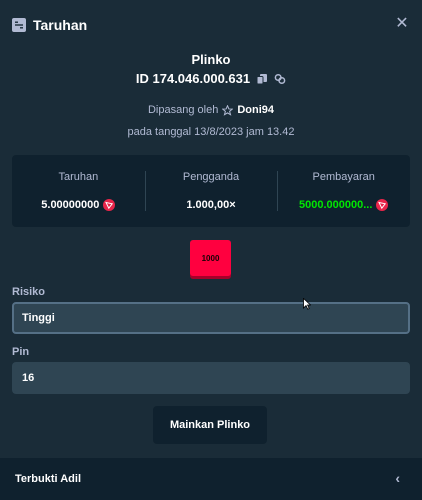 The width and height of the screenshot is (422, 500). Describe the element at coordinates (70, 205) in the screenshot. I see `stat-bet-value: 5.00000000` at that location.